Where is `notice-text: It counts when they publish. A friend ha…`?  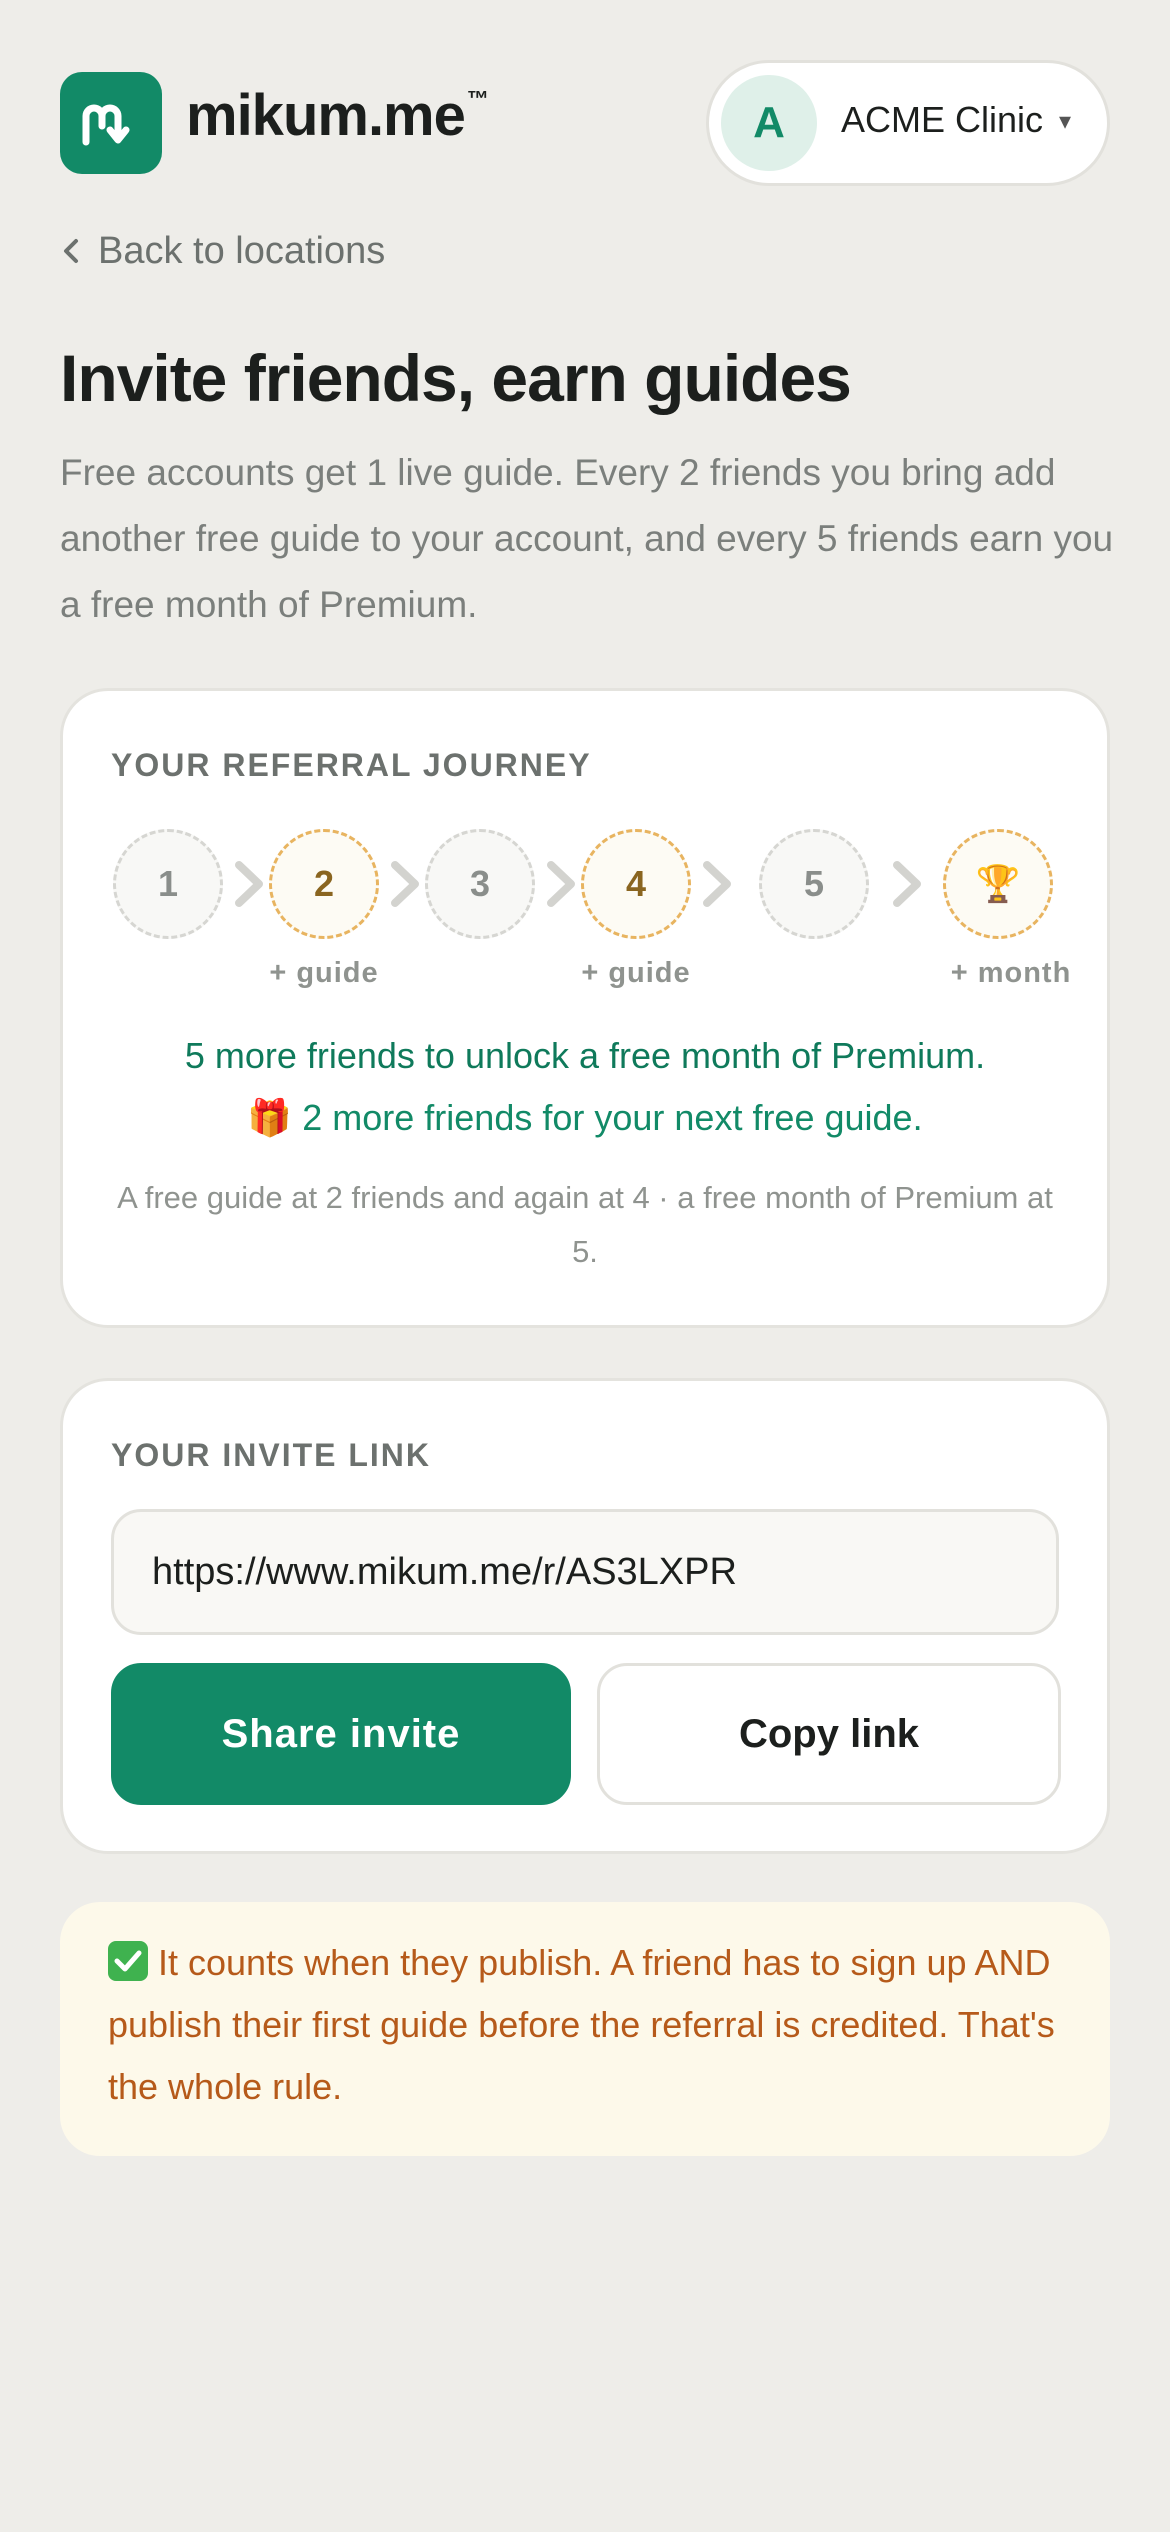 notice-text: It counts when they publish. A friend ha… is located at coordinates (589, 2025).